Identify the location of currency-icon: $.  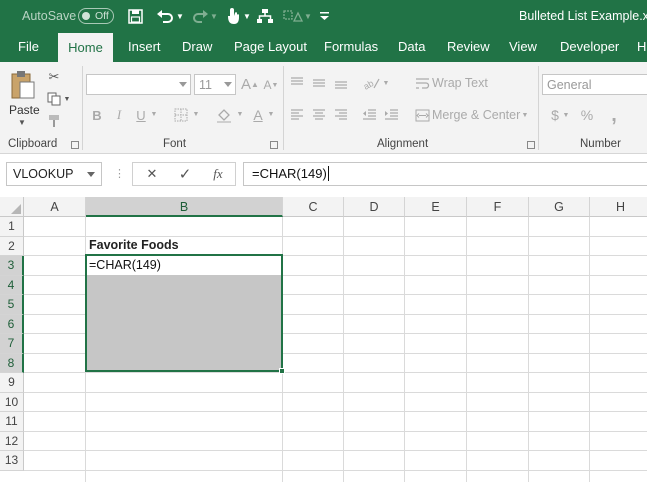
(555, 115).